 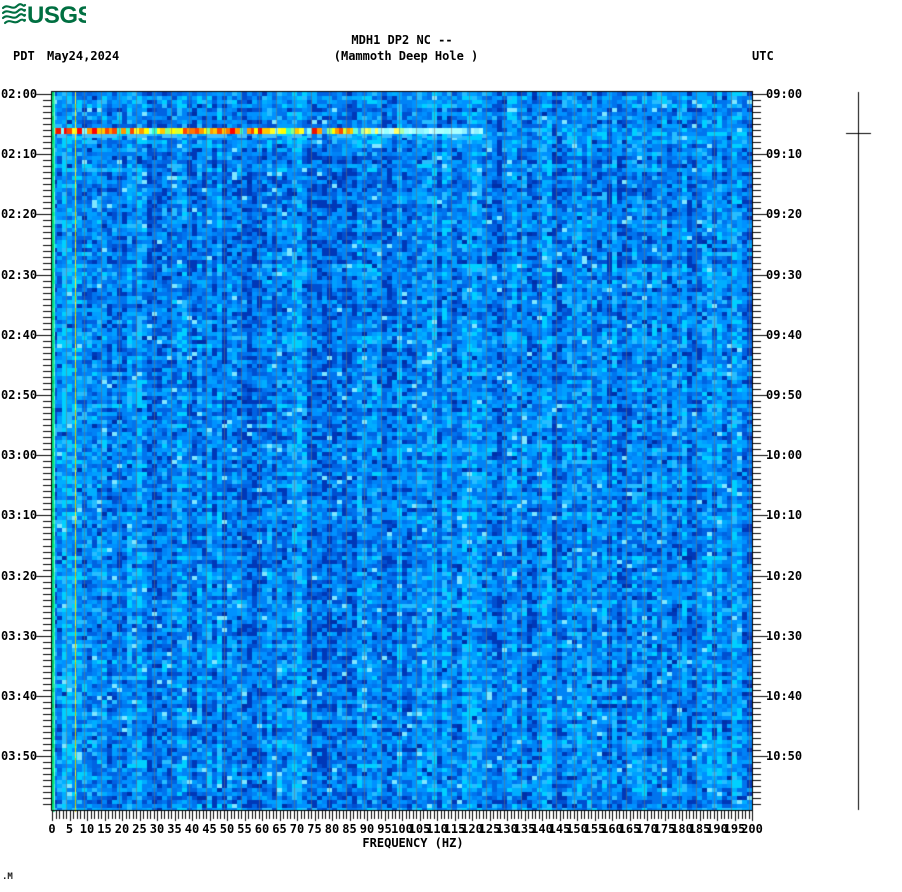 What do you see at coordinates (784, 154) in the screenshot?
I see `right-time-tick-label: 09:10` at bounding box center [784, 154].